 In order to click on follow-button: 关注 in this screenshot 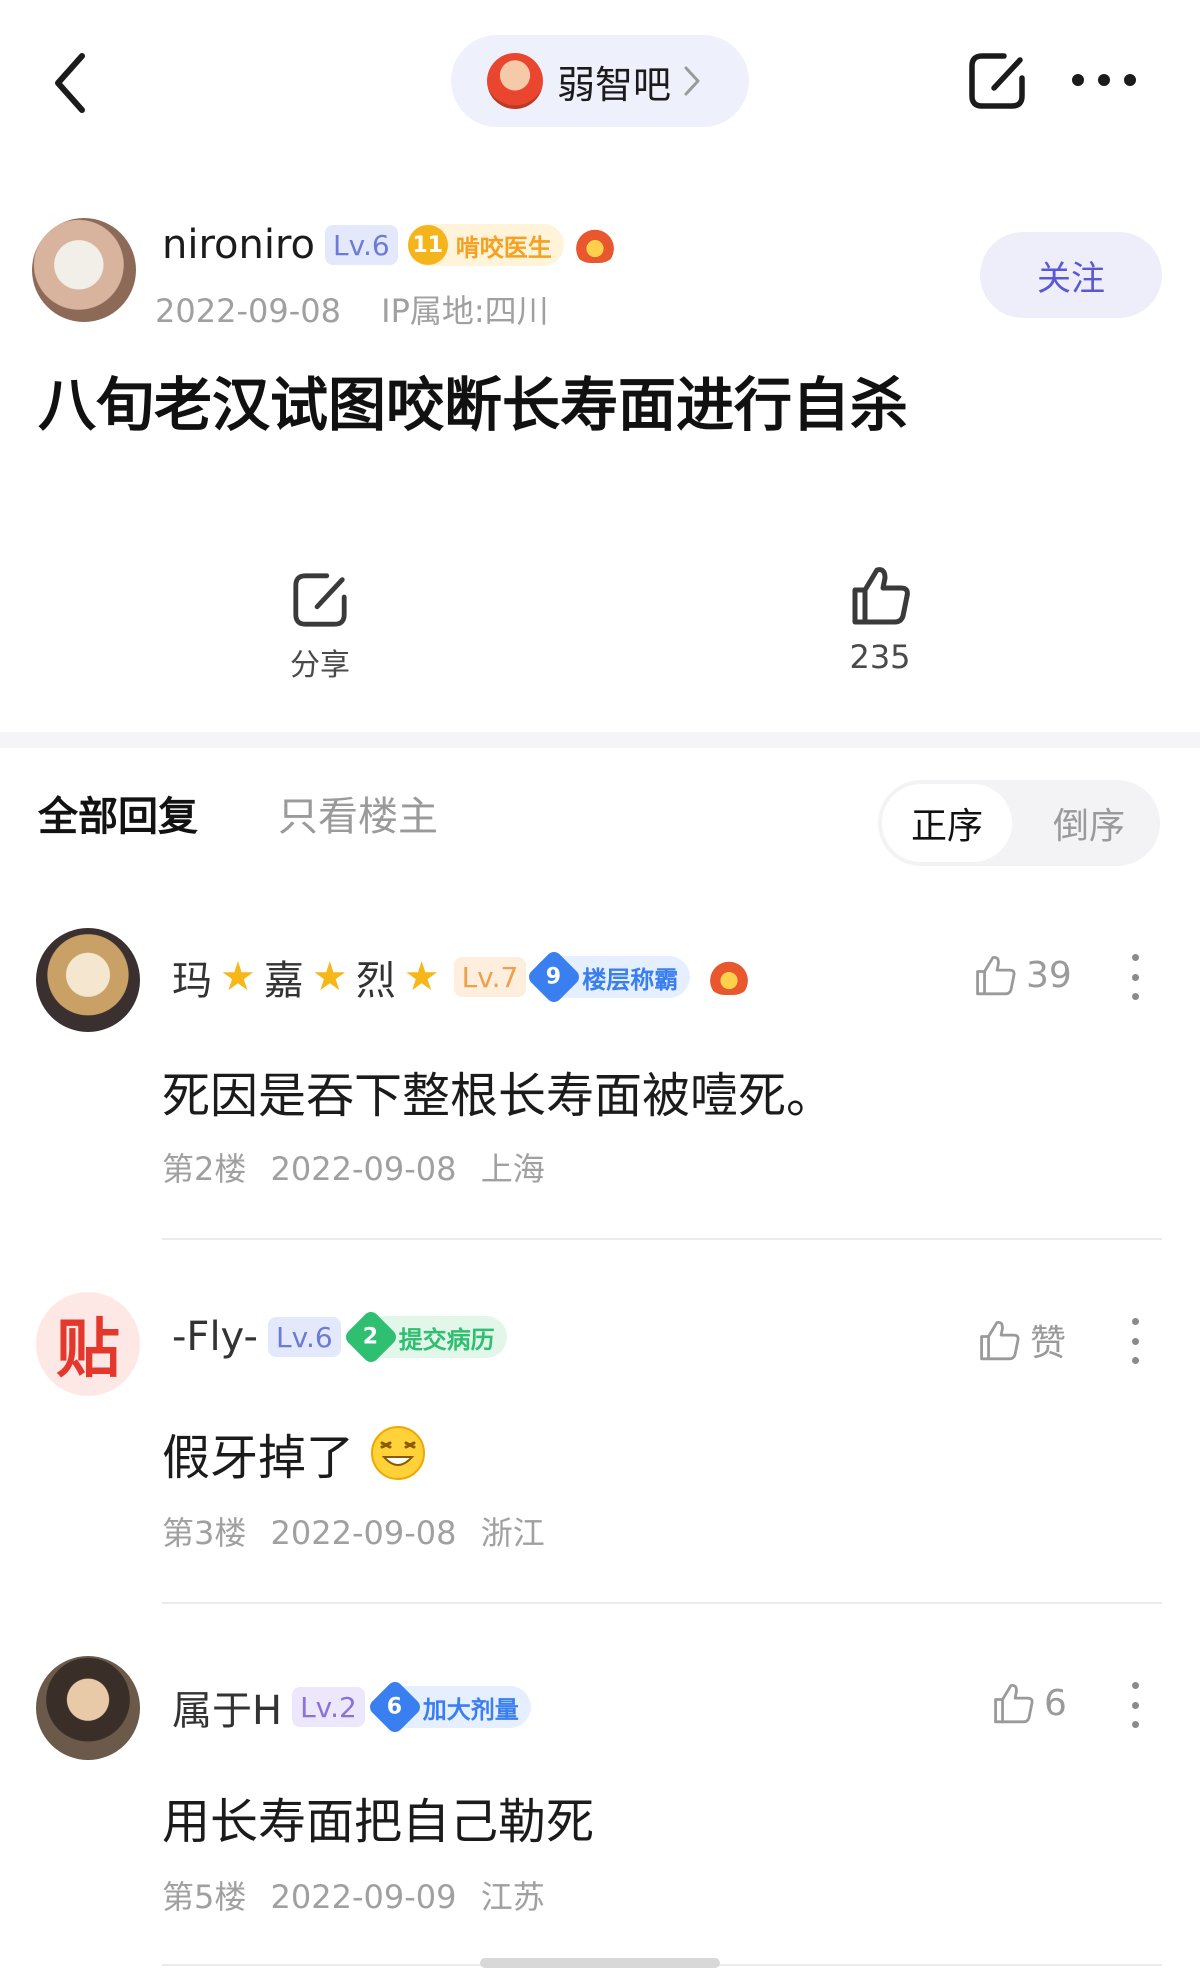, I will do `click(1071, 275)`.